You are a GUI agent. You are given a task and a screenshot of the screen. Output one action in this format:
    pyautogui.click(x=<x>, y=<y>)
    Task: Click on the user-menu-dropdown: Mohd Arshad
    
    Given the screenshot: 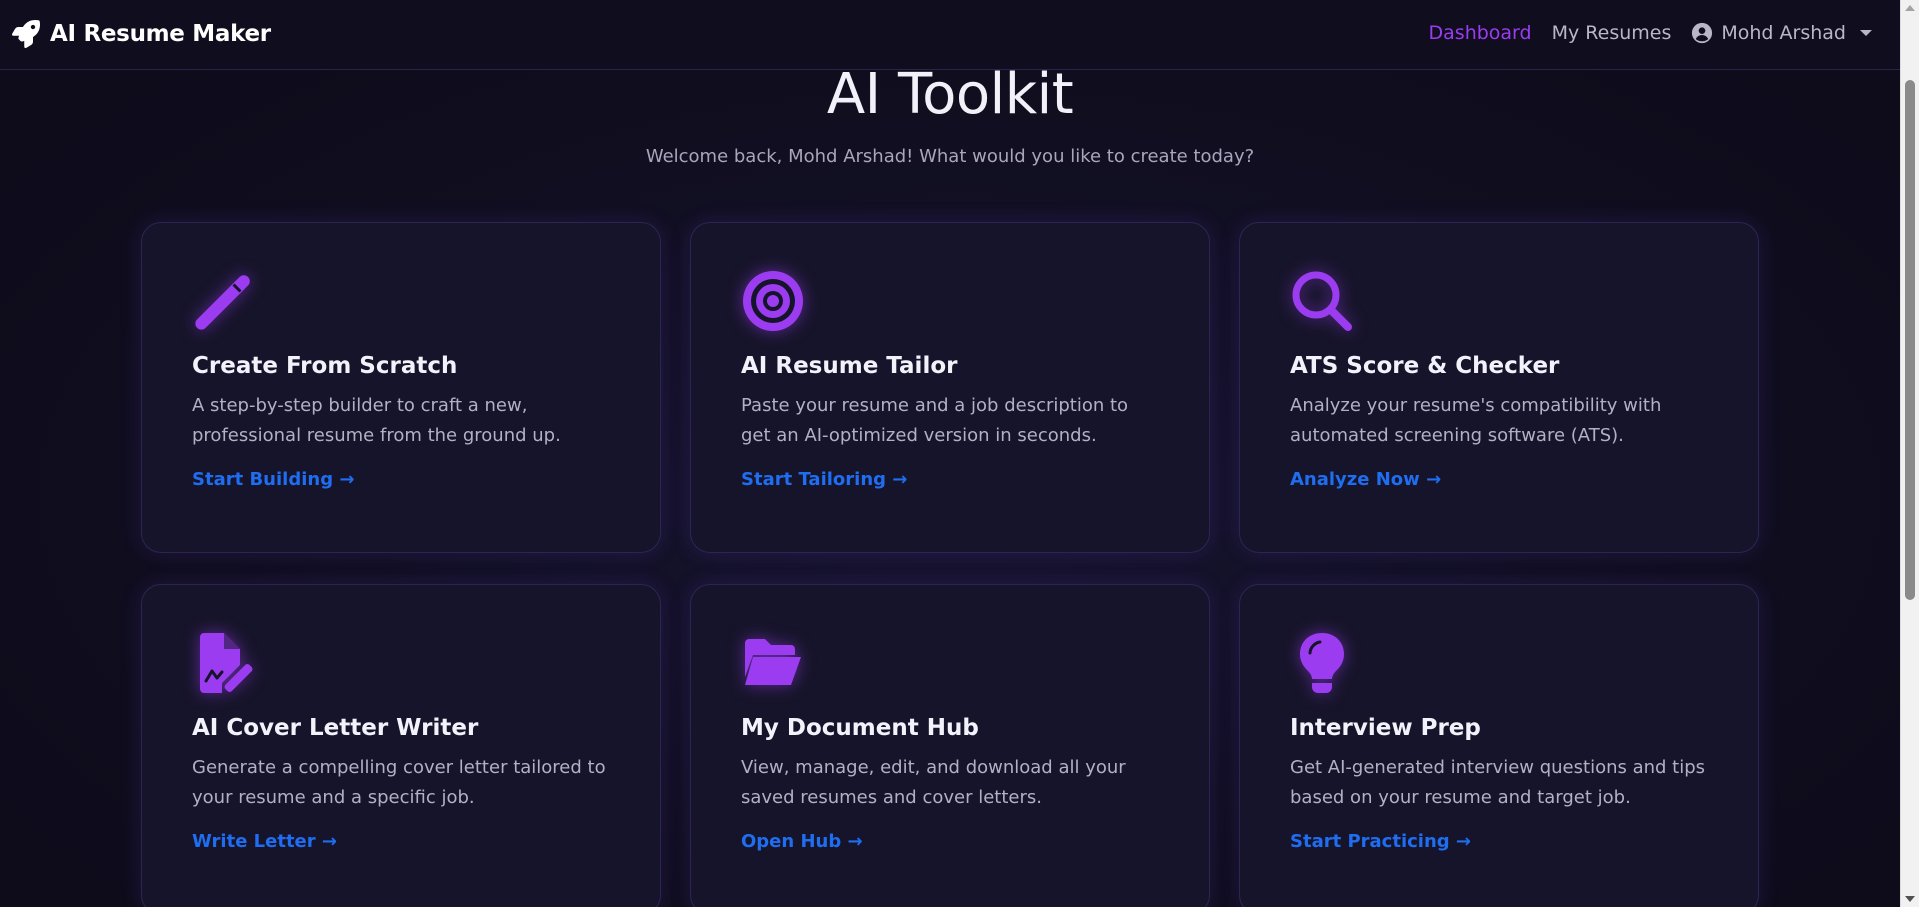 What is the action you would take?
    pyautogui.click(x=1781, y=33)
    